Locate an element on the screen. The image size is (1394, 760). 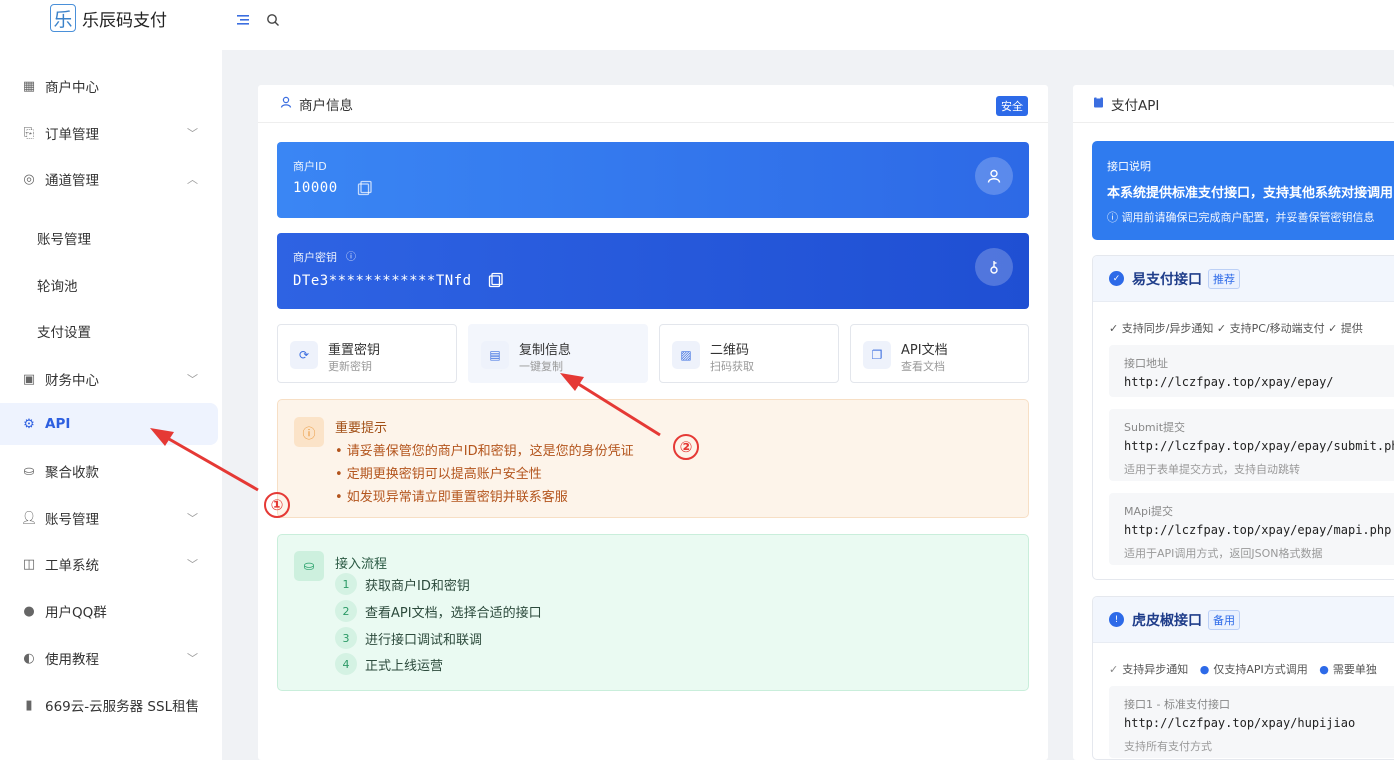
annotation-arrows is located at coordinates (405, 432).